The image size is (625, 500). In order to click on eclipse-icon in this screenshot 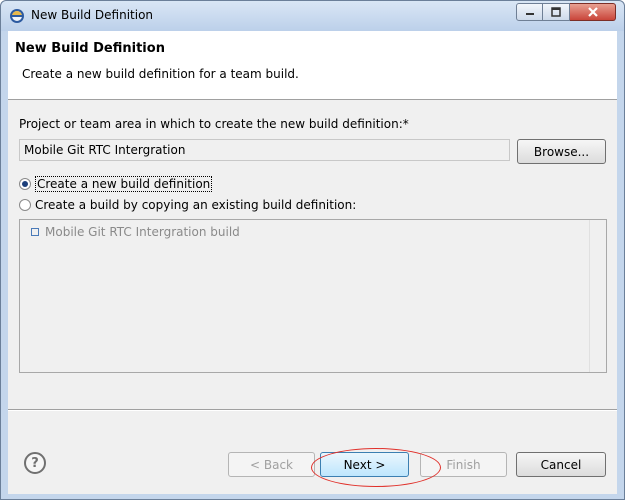, I will do `click(17, 16)`.